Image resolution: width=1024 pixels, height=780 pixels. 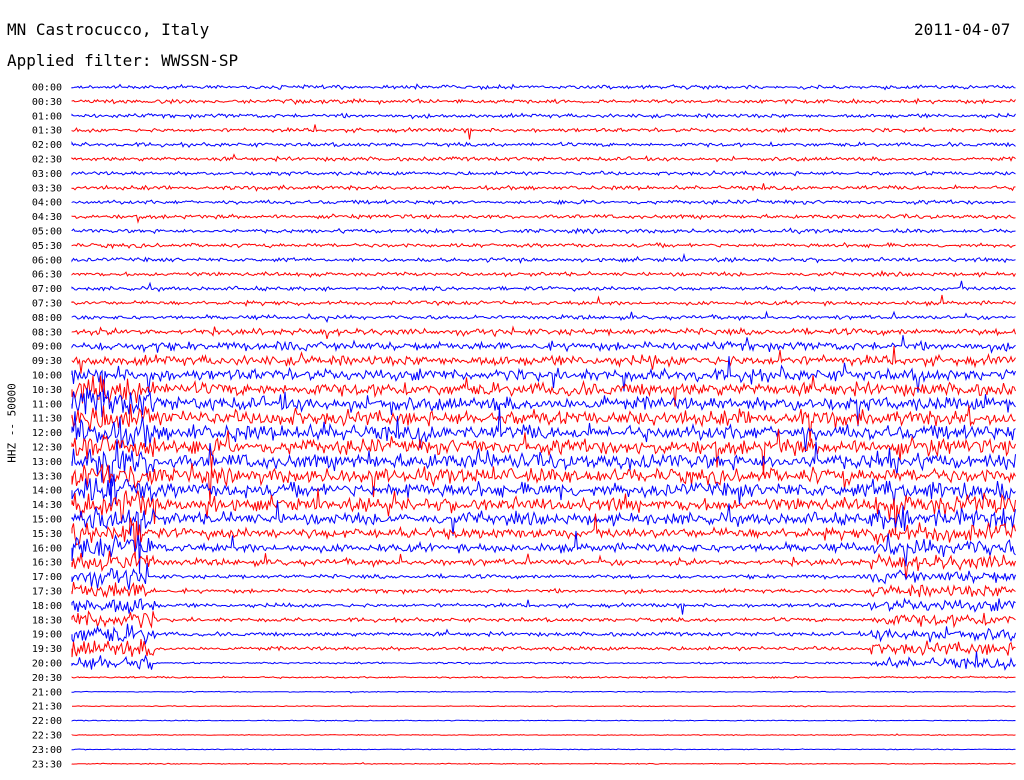 I want to click on time-tick-label: 23:30, so click(x=47, y=764).